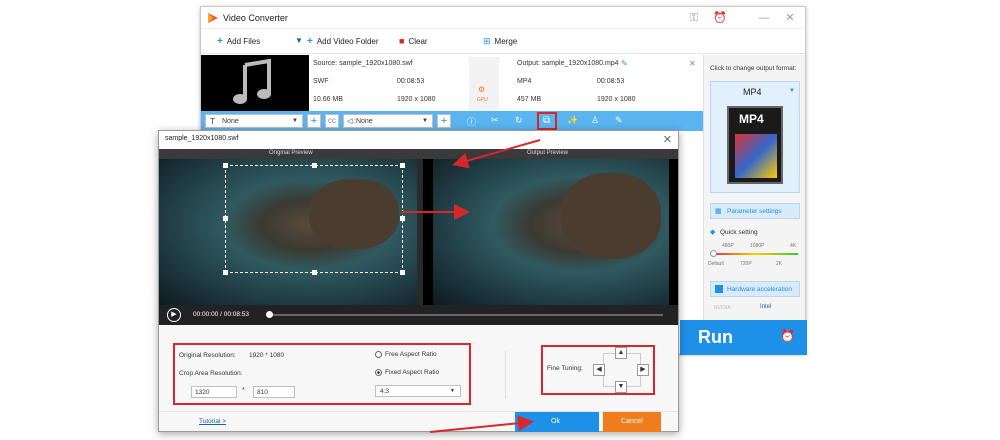  What do you see at coordinates (471, 286) in the screenshot?
I see `annotation-arrows` at bounding box center [471, 286].